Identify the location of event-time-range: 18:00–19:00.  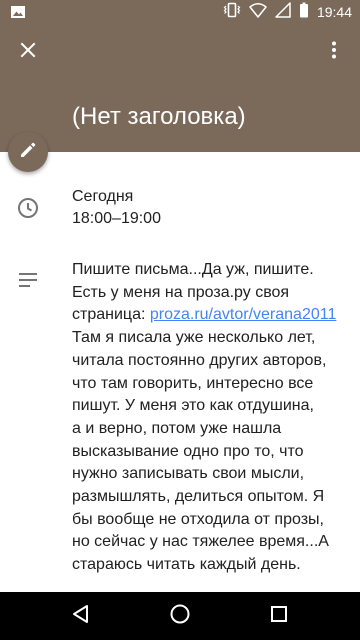
(116, 218).